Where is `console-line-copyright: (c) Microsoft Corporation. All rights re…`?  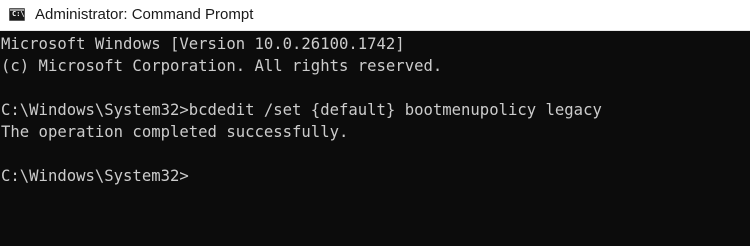 console-line-copyright: (c) Microsoft Corporation. All rights re… is located at coordinates (222, 66).